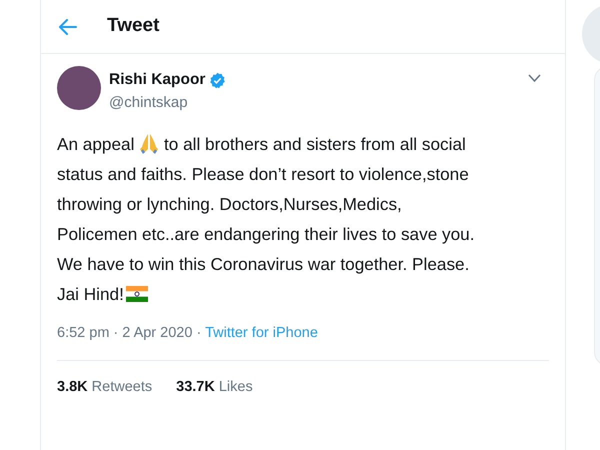 This screenshot has width=600, height=450. Describe the element at coordinates (149, 143) in the screenshot. I see `folded-hands-icon` at that location.